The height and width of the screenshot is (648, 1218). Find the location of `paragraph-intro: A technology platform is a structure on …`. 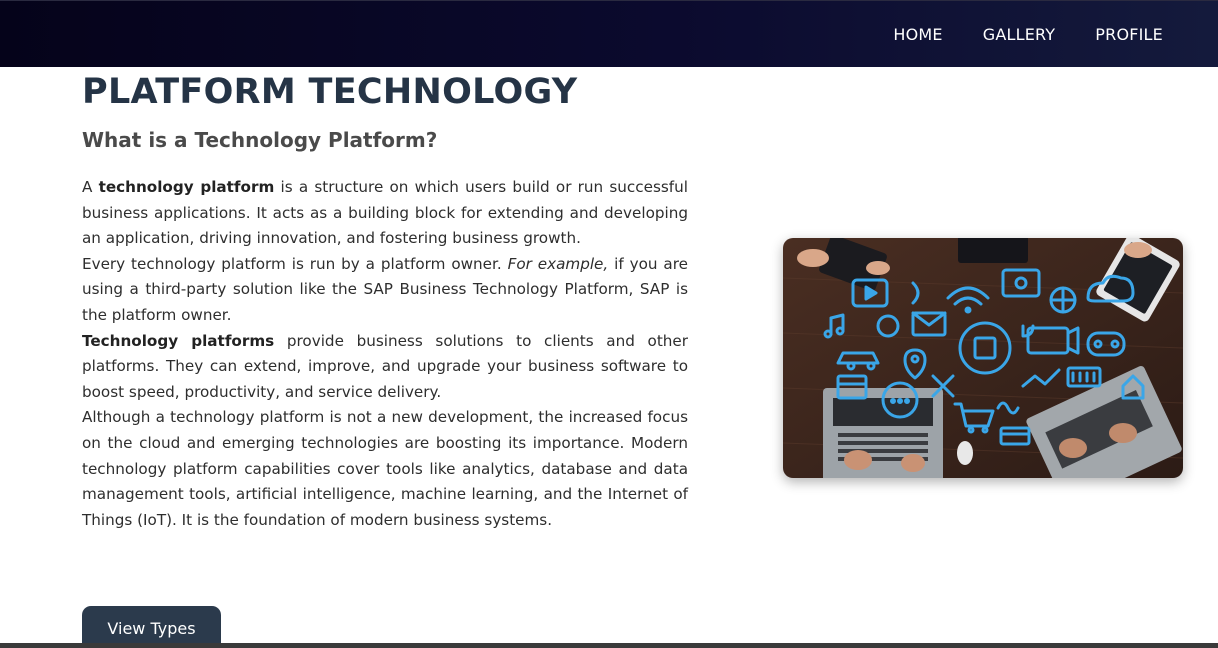

paragraph-intro: A technology platform is a structure on … is located at coordinates (385, 213).